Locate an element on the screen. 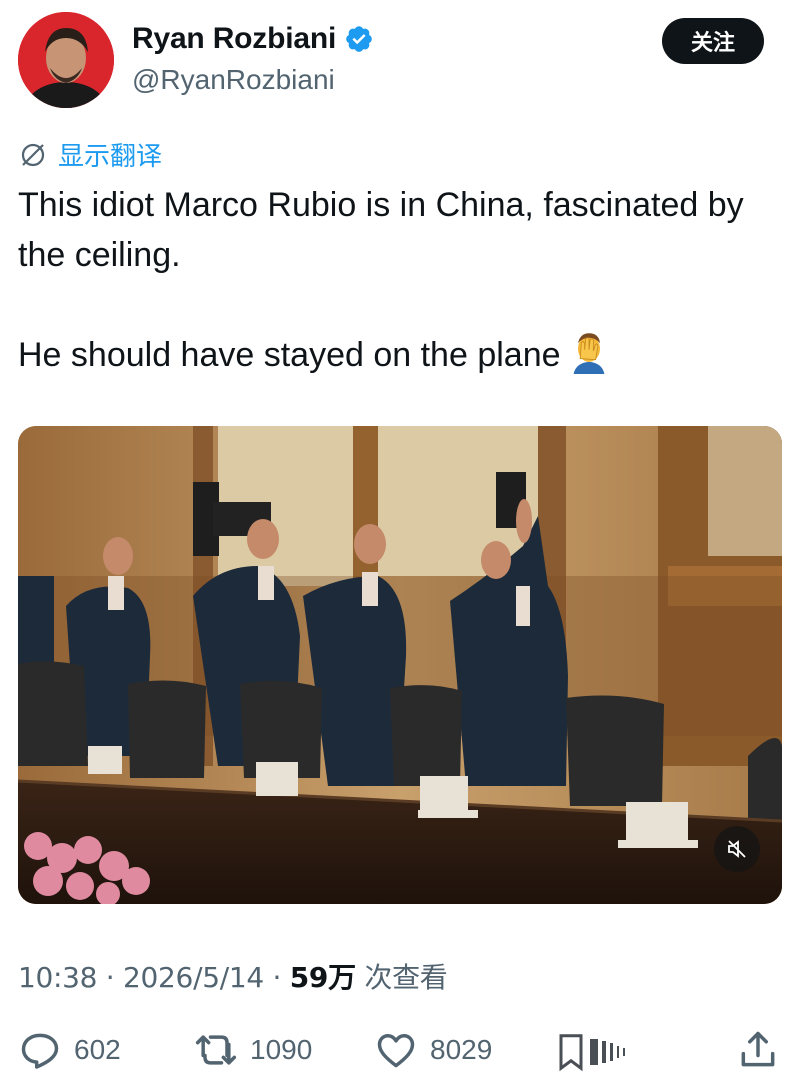 The image size is (800, 1080). tweet-actions: 602 1090 8029 is located at coordinates (400, 1053).